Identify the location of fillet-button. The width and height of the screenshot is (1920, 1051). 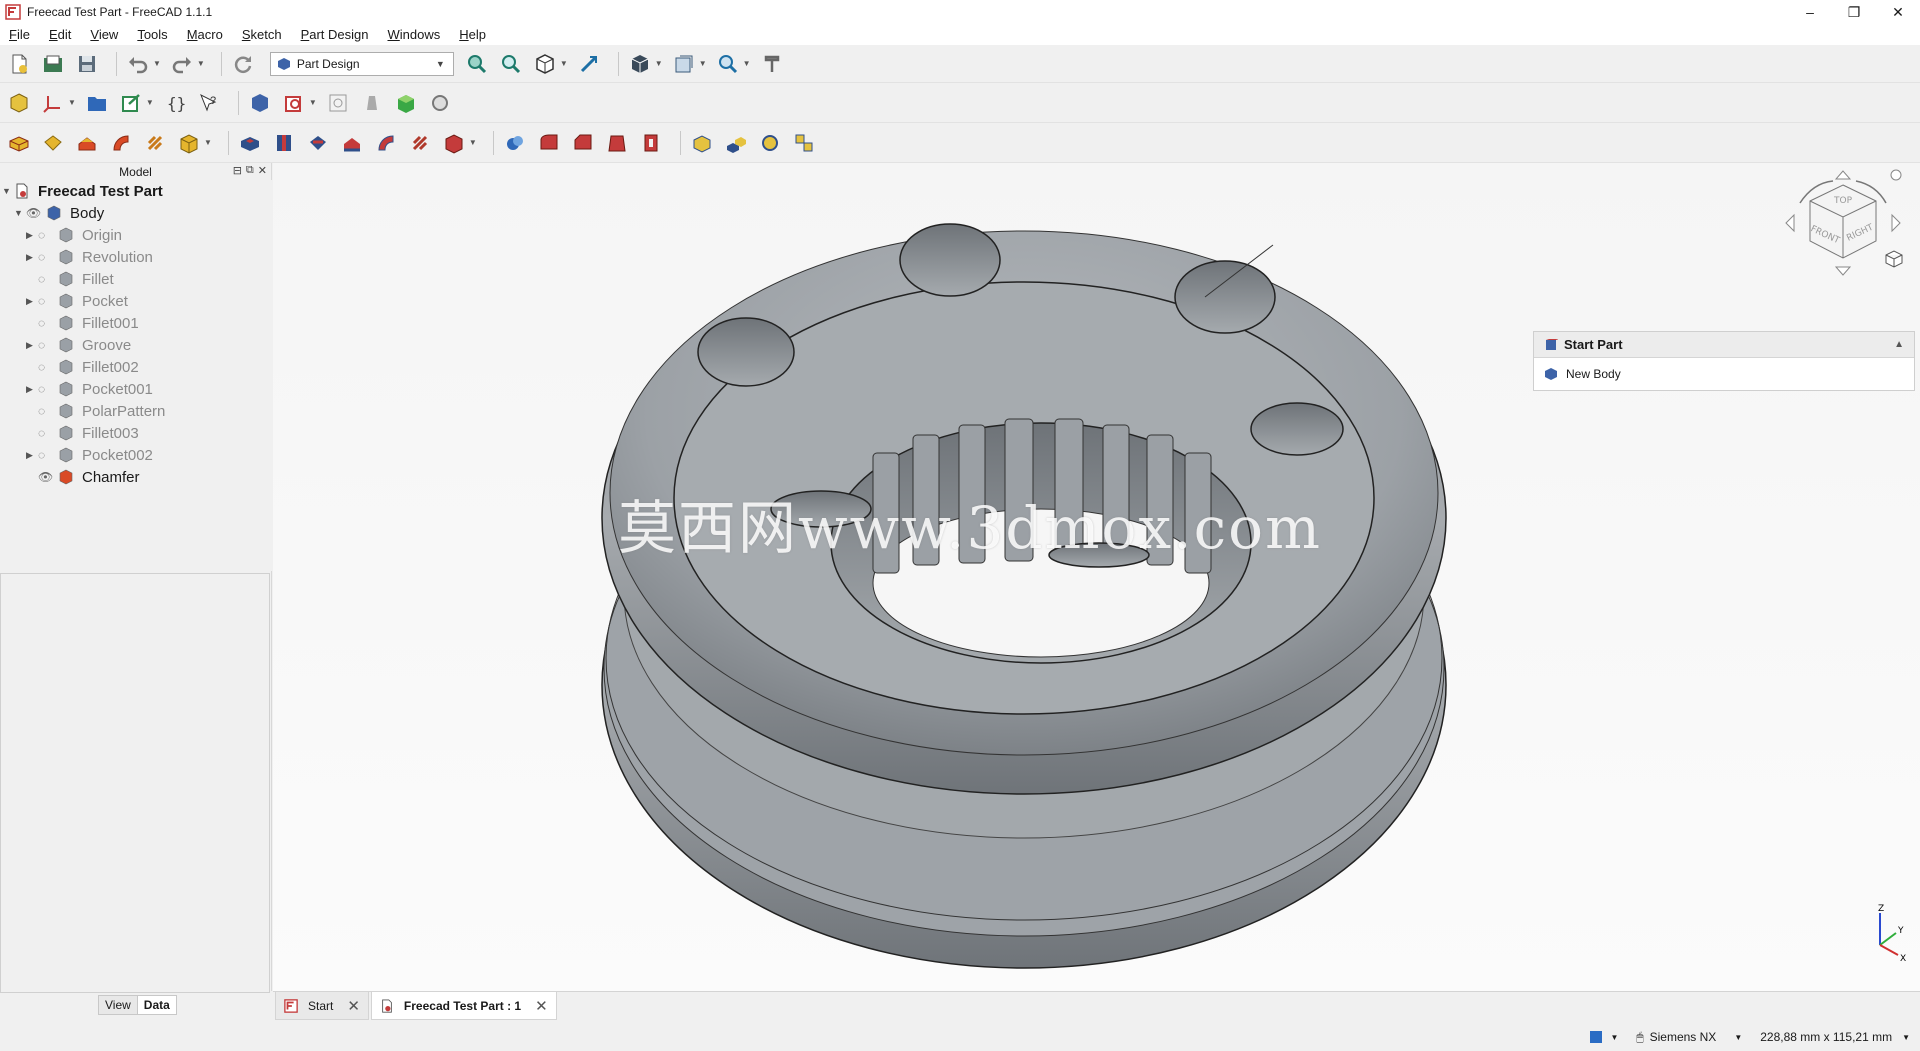
(549, 143).